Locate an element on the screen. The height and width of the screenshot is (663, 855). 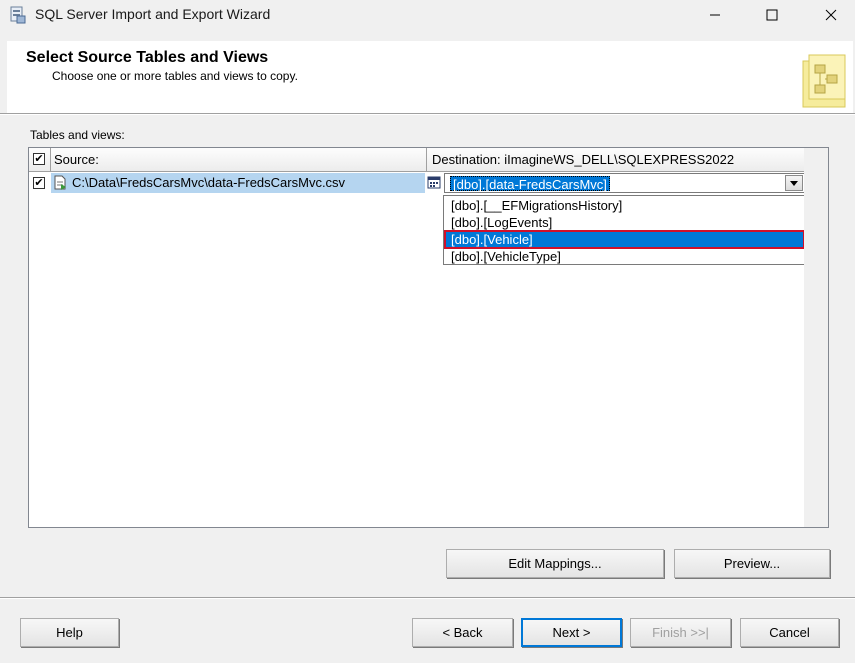
close-icon is located at coordinates (831, 15).